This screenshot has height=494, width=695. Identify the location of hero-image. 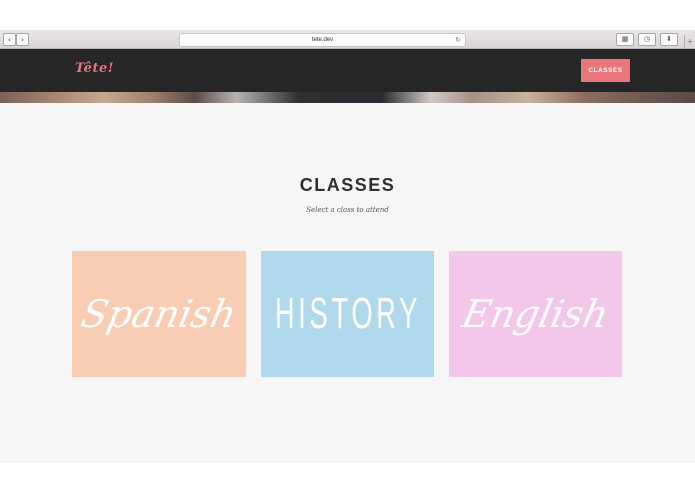
(347, 97).